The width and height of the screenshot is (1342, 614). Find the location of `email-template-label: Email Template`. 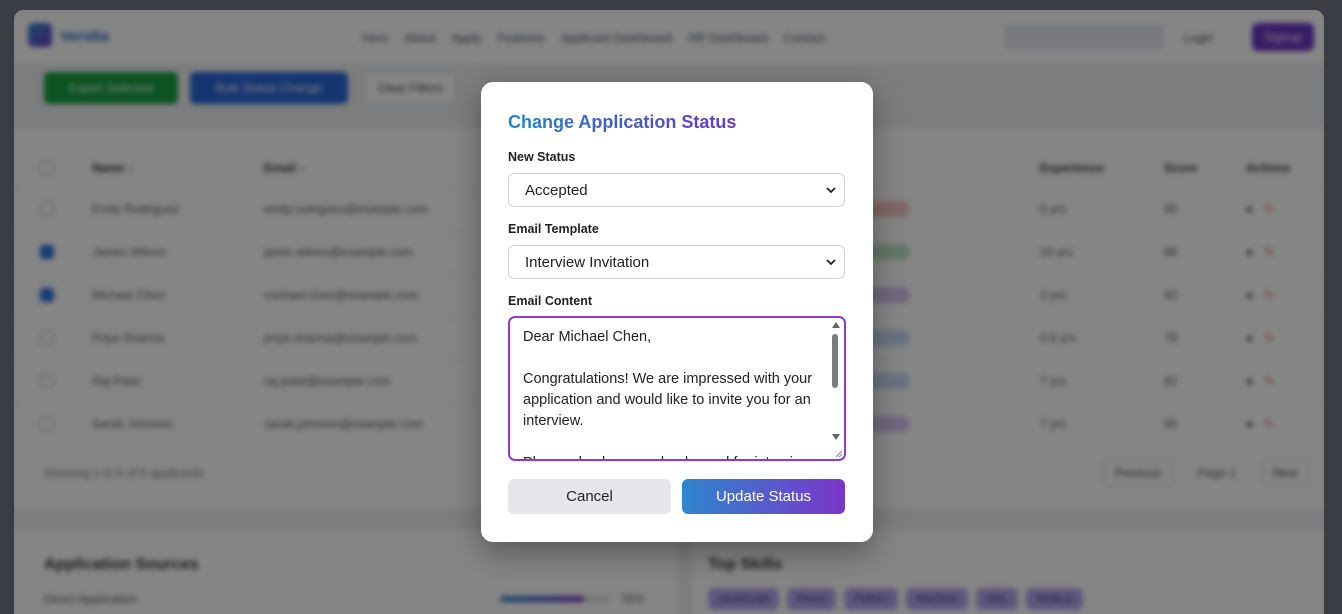

email-template-label: Email Template is located at coordinates (553, 229).